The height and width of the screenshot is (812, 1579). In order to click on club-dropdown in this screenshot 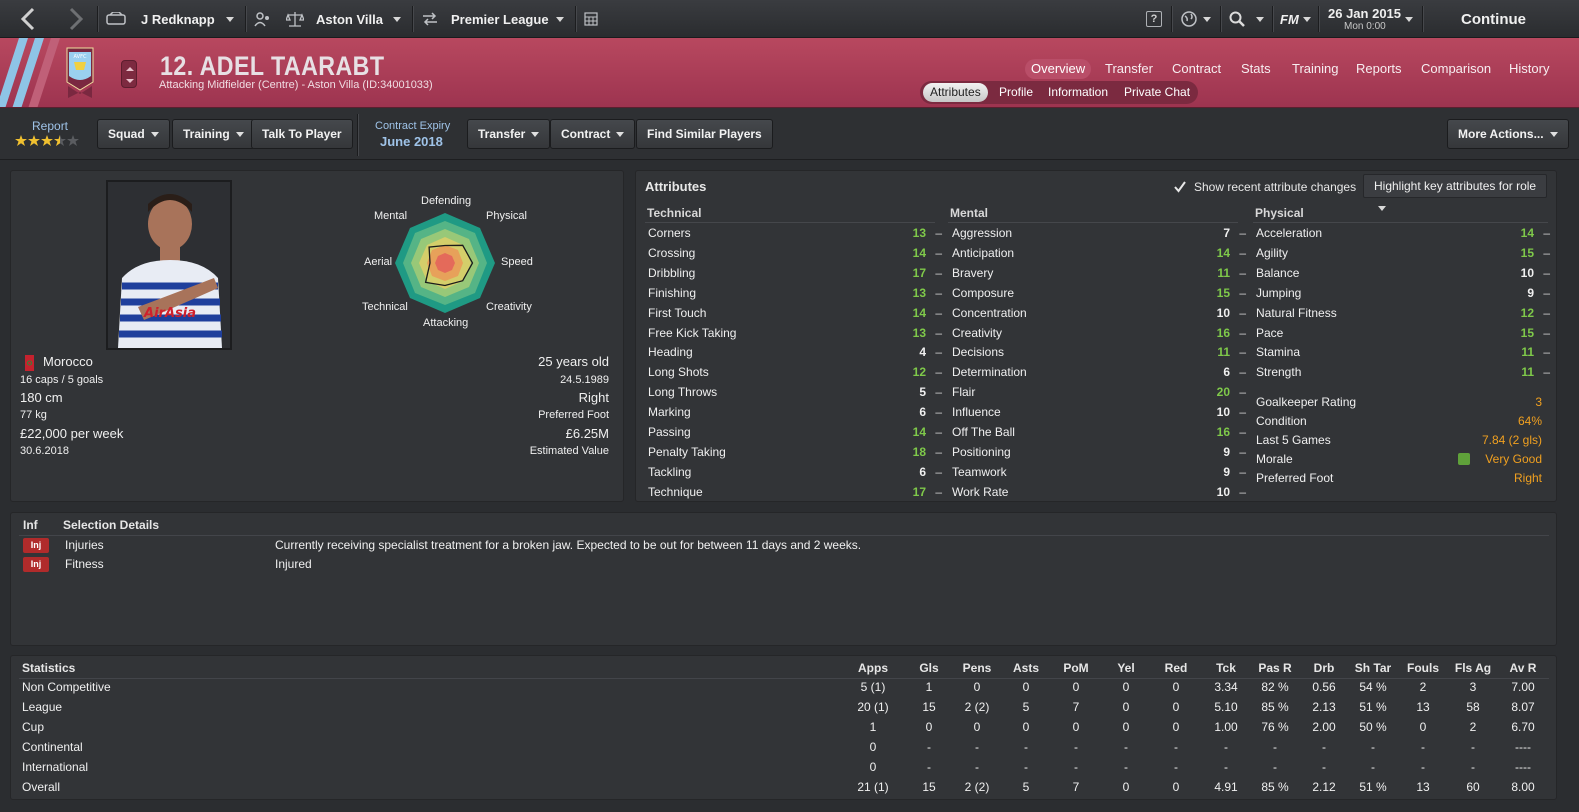, I will do `click(397, 19)`.